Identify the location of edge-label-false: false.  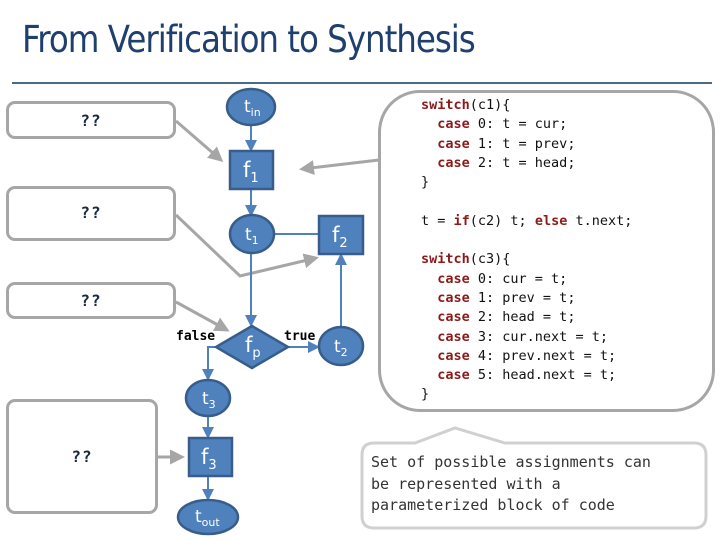
(195, 336).